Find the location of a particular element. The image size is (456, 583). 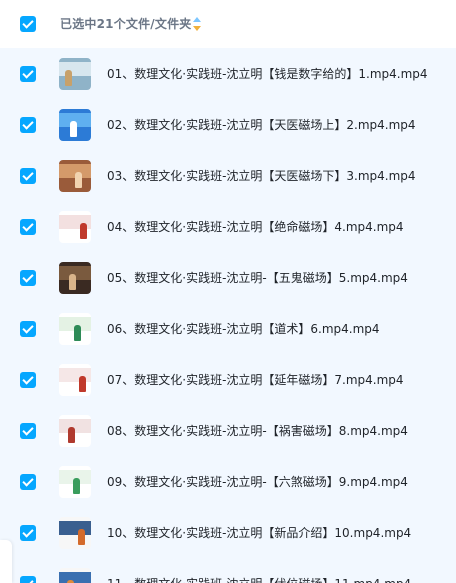

file-row: 05、数理文化·实践班-沈立明-【五鬼磁场】5.mp4.mp4 is located at coordinates (228, 277).